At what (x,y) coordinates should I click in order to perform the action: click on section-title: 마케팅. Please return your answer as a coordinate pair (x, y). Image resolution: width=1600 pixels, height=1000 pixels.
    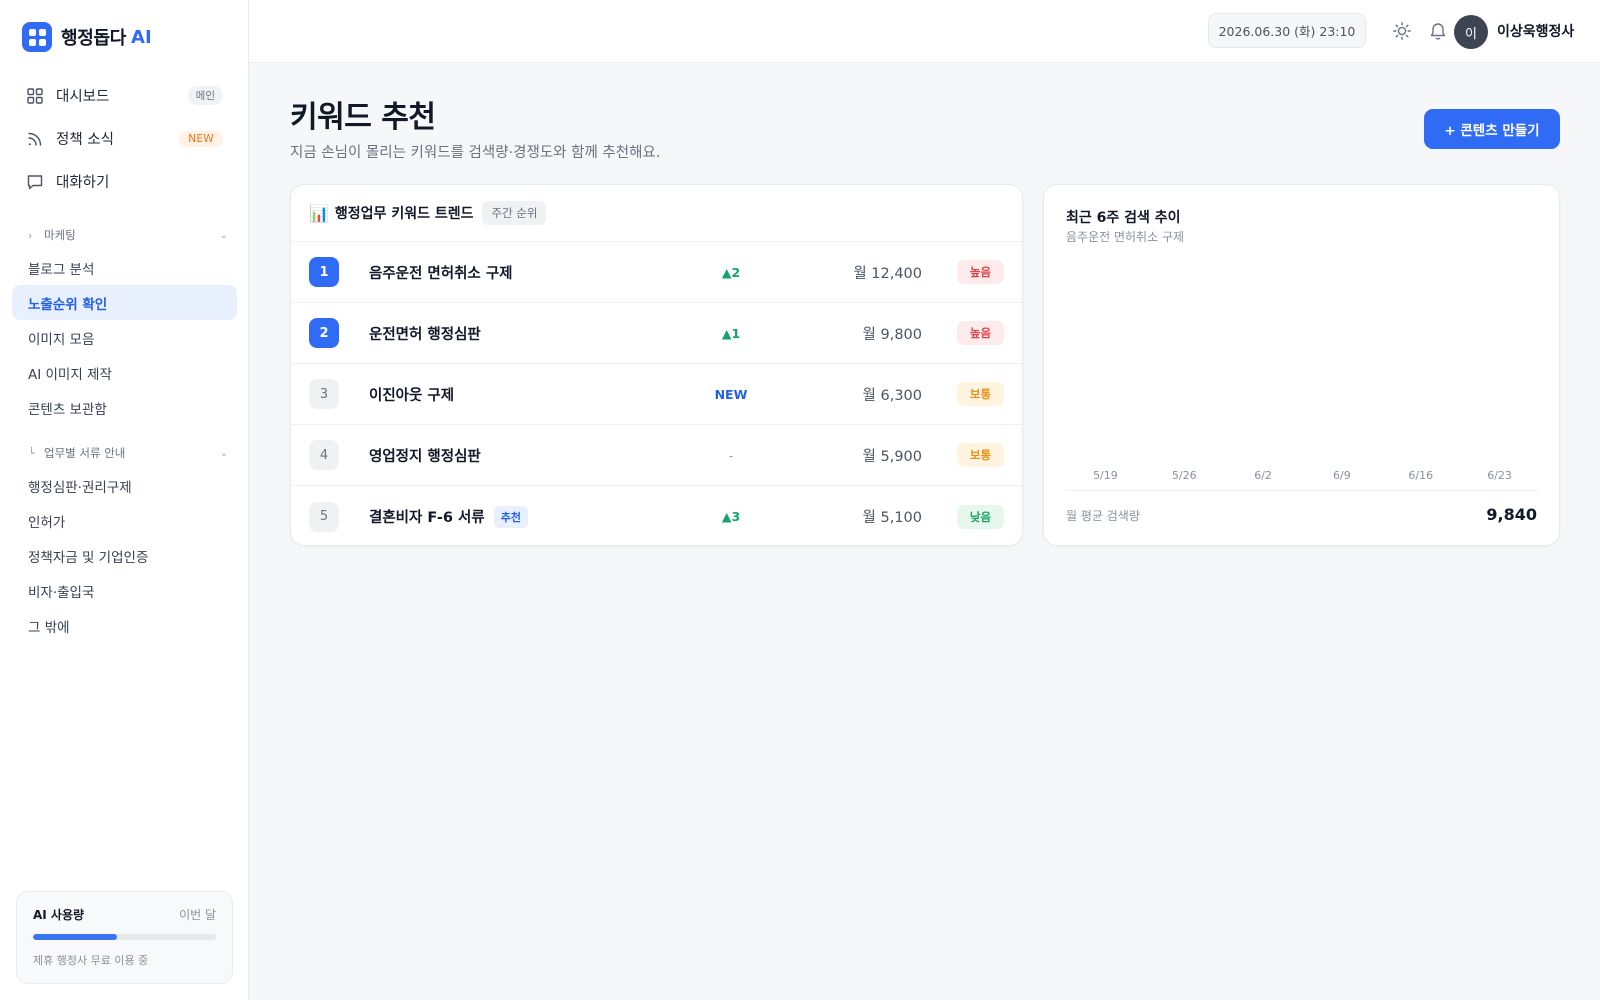
    Looking at the image, I should click on (60, 235).